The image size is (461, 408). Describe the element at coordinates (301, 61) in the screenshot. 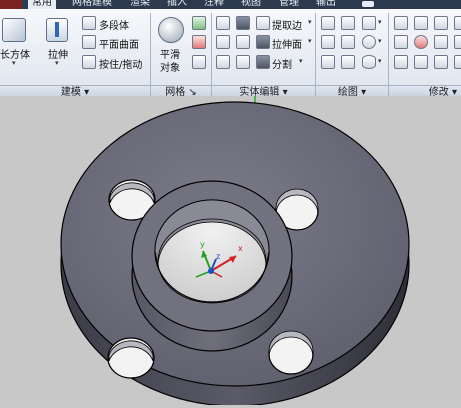

I see `separate-dropdown-icon: ▾` at that location.